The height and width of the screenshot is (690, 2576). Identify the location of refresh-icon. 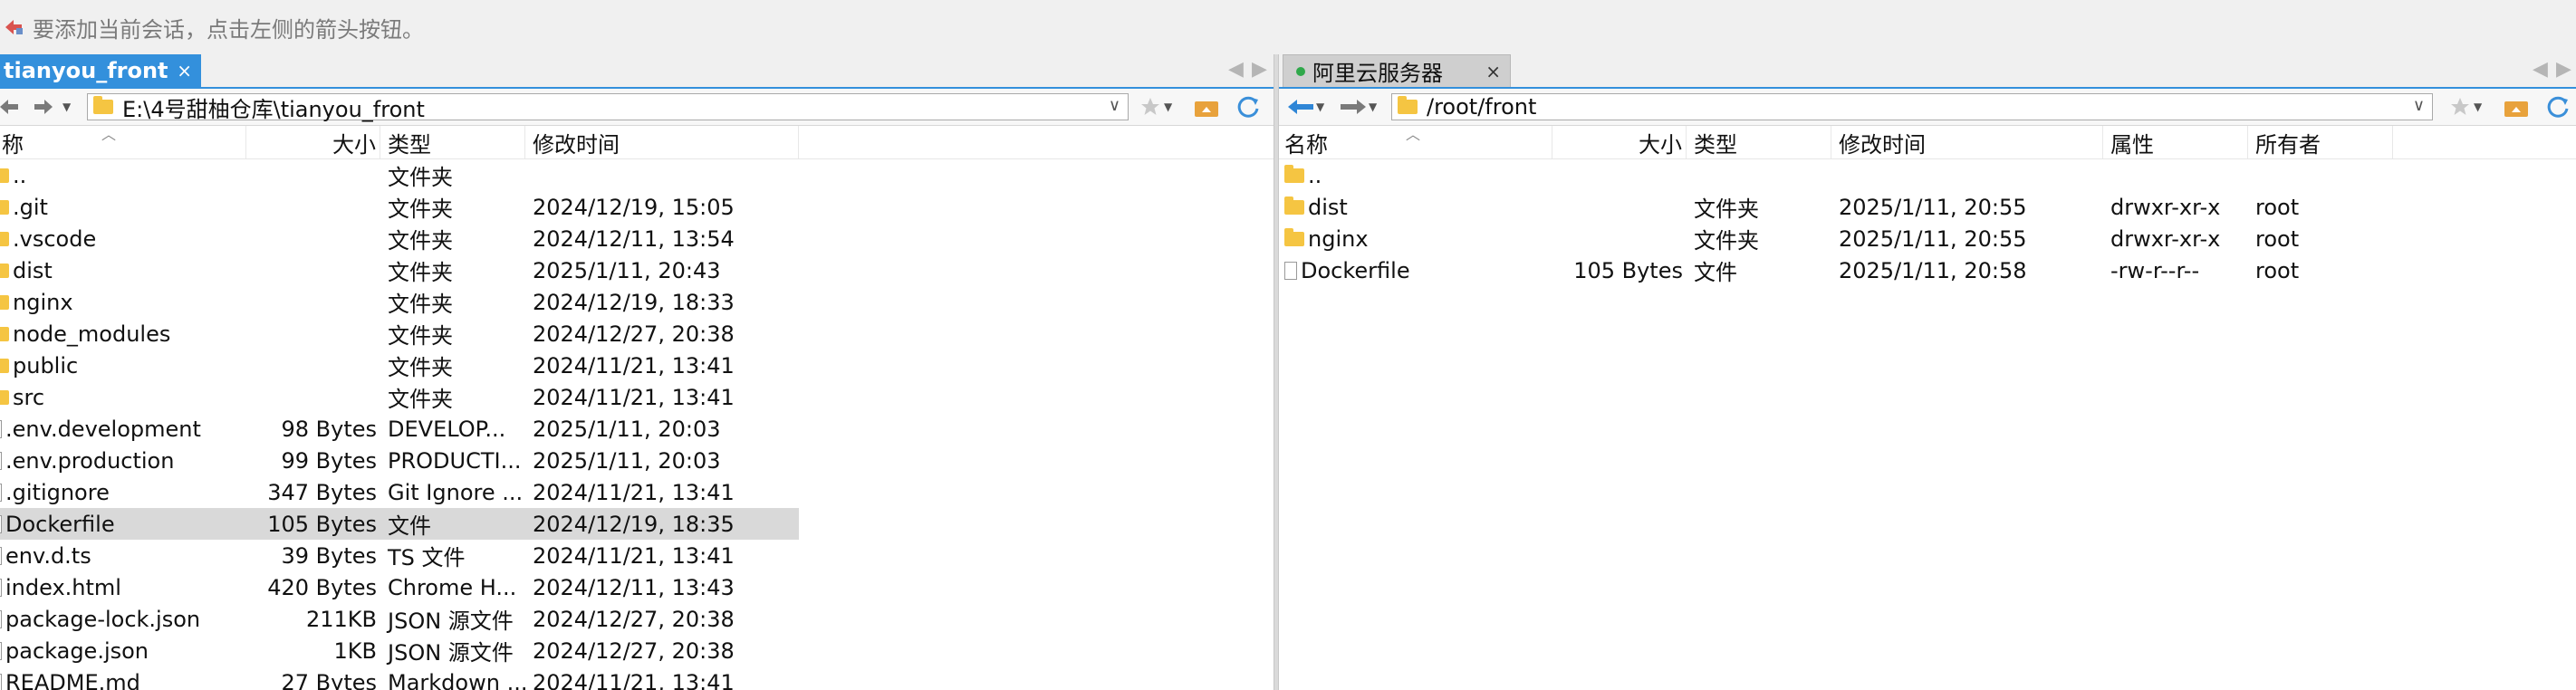
(1248, 107).